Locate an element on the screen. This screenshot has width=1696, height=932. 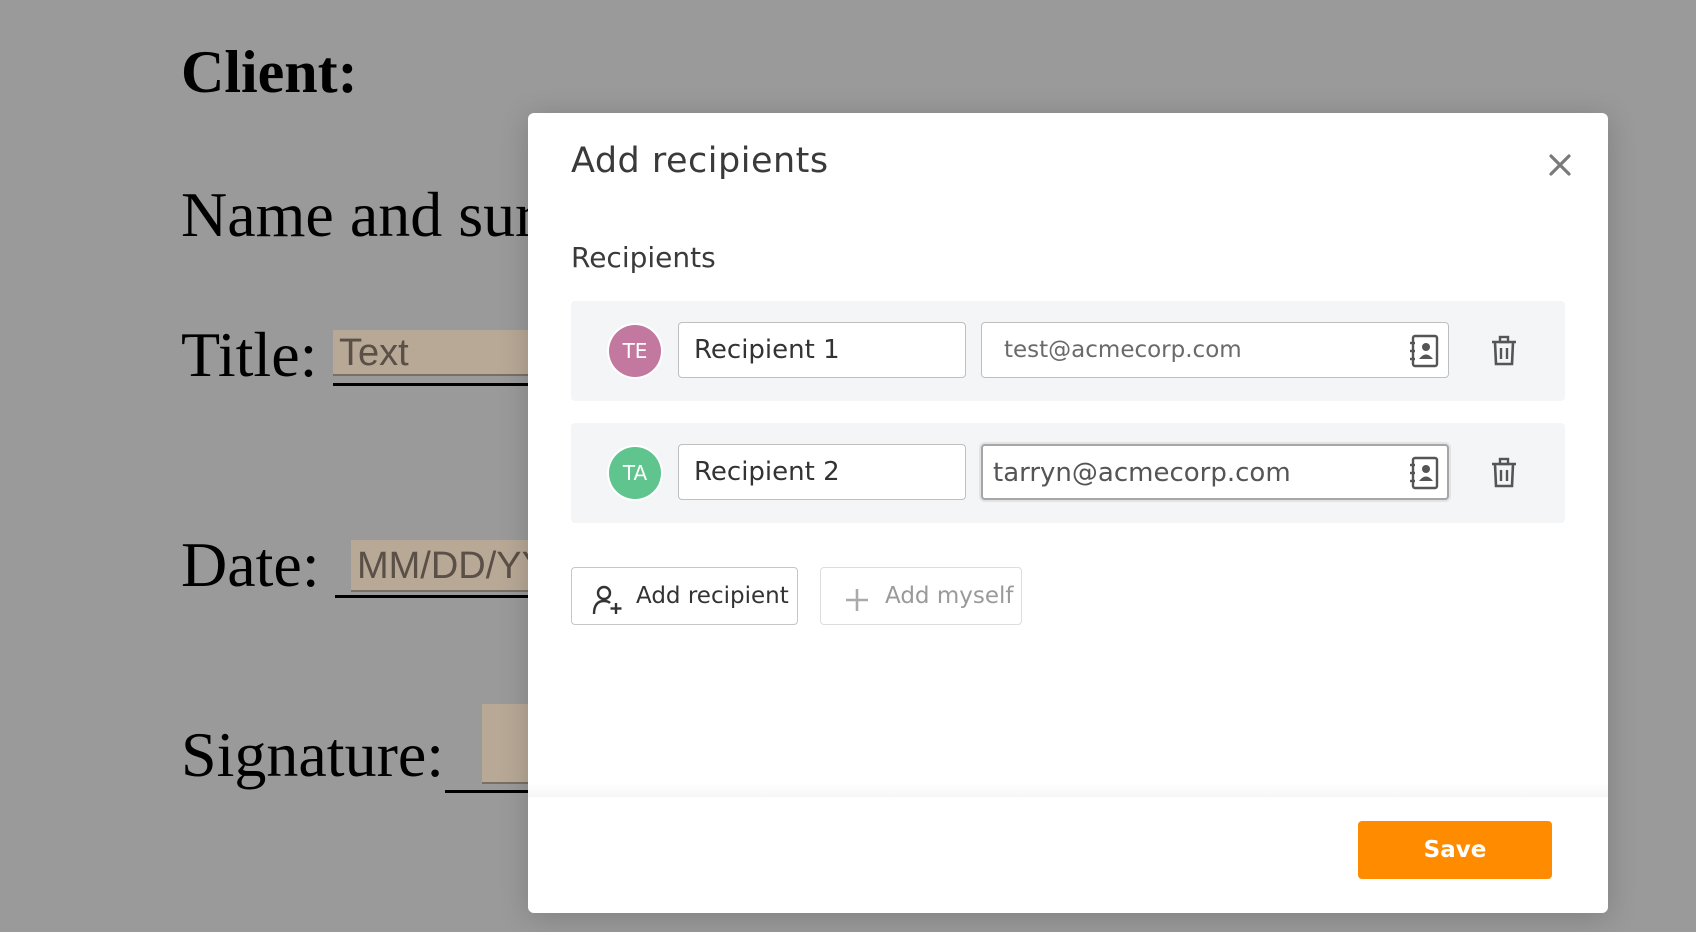
title-label: Title: is located at coordinates (249, 354).